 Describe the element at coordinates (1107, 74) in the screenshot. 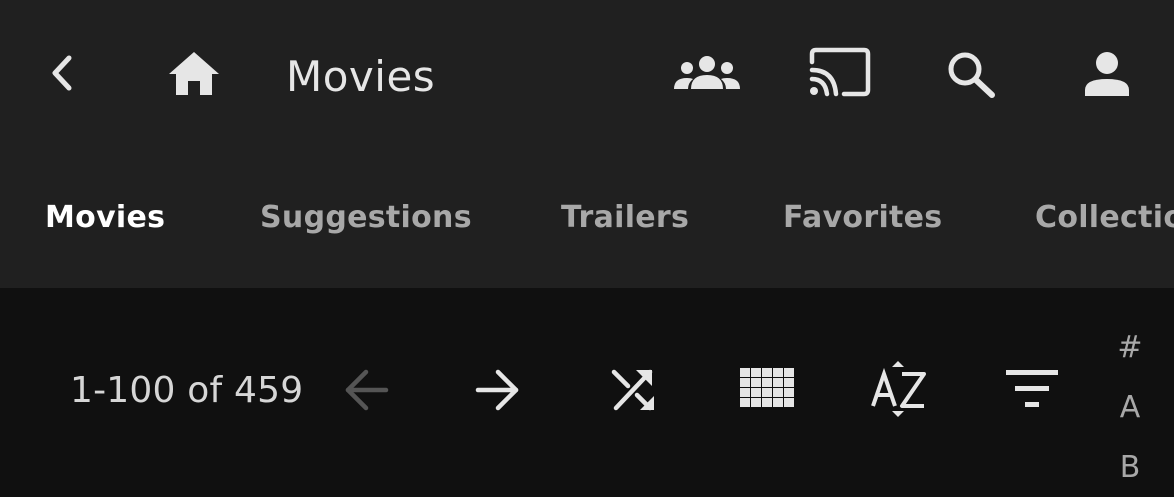

I see `person-icon` at that location.